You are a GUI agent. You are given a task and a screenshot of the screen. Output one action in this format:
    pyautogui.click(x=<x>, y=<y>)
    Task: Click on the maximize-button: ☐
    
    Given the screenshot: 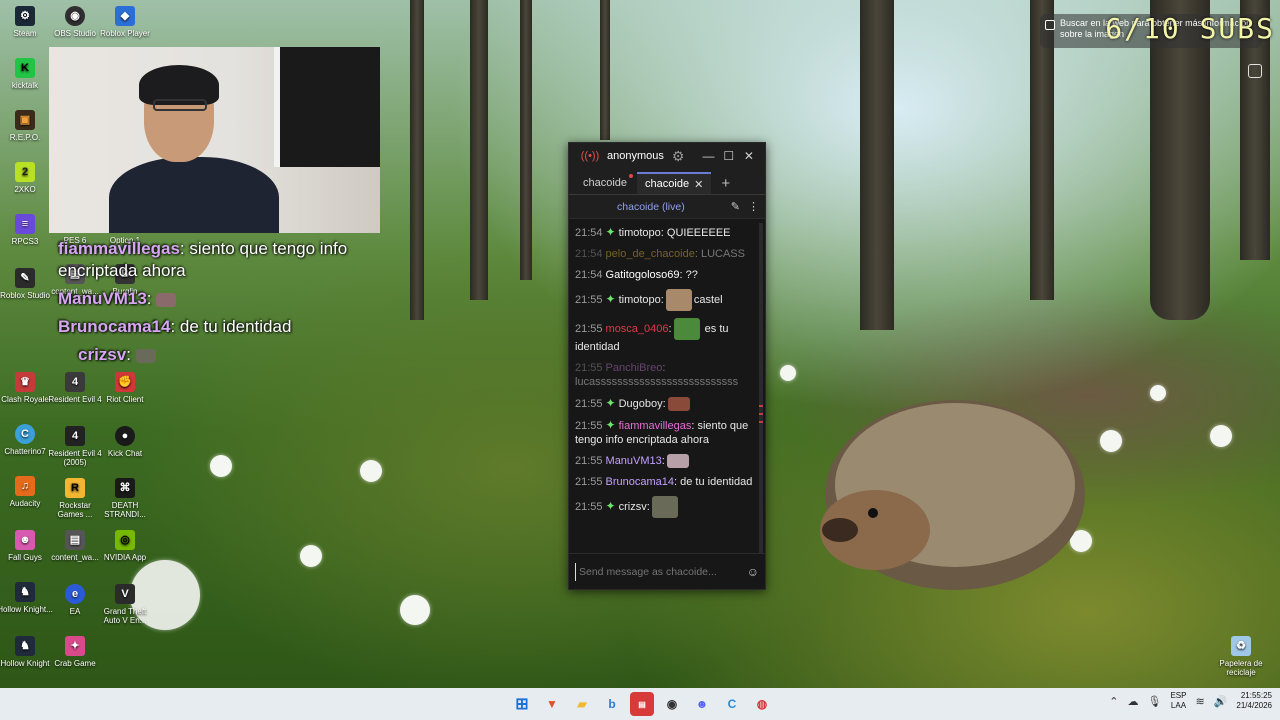 What is the action you would take?
    pyautogui.click(x=729, y=156)
    